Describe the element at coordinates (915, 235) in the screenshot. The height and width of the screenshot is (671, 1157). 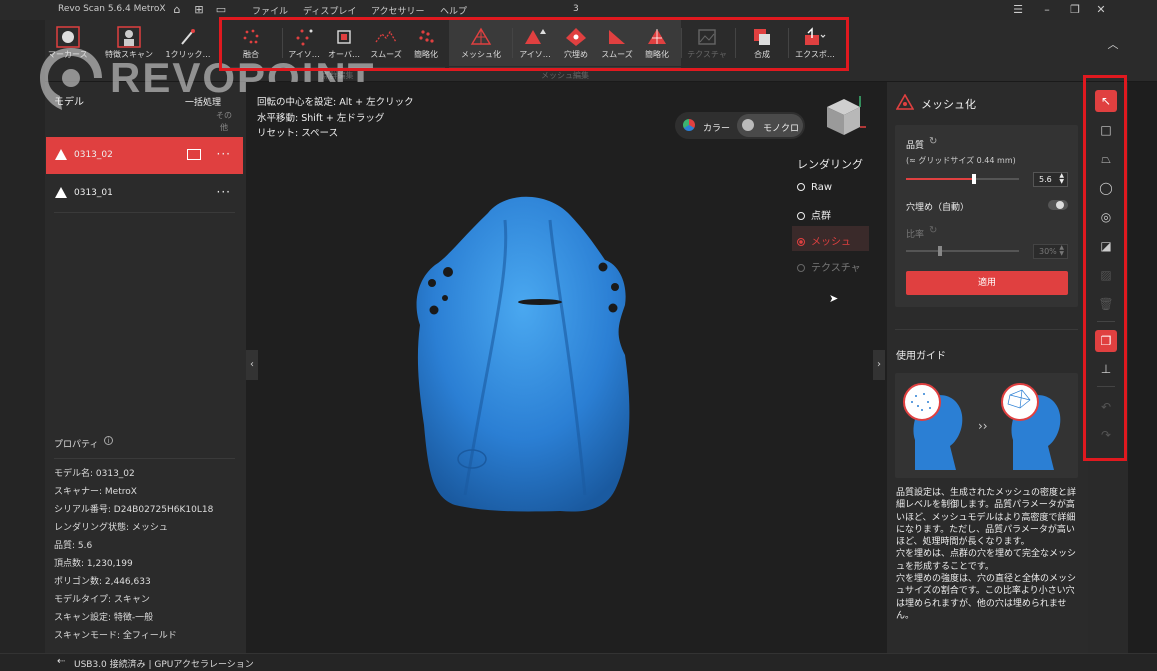
I see `ratio-label: 比率` at that location.